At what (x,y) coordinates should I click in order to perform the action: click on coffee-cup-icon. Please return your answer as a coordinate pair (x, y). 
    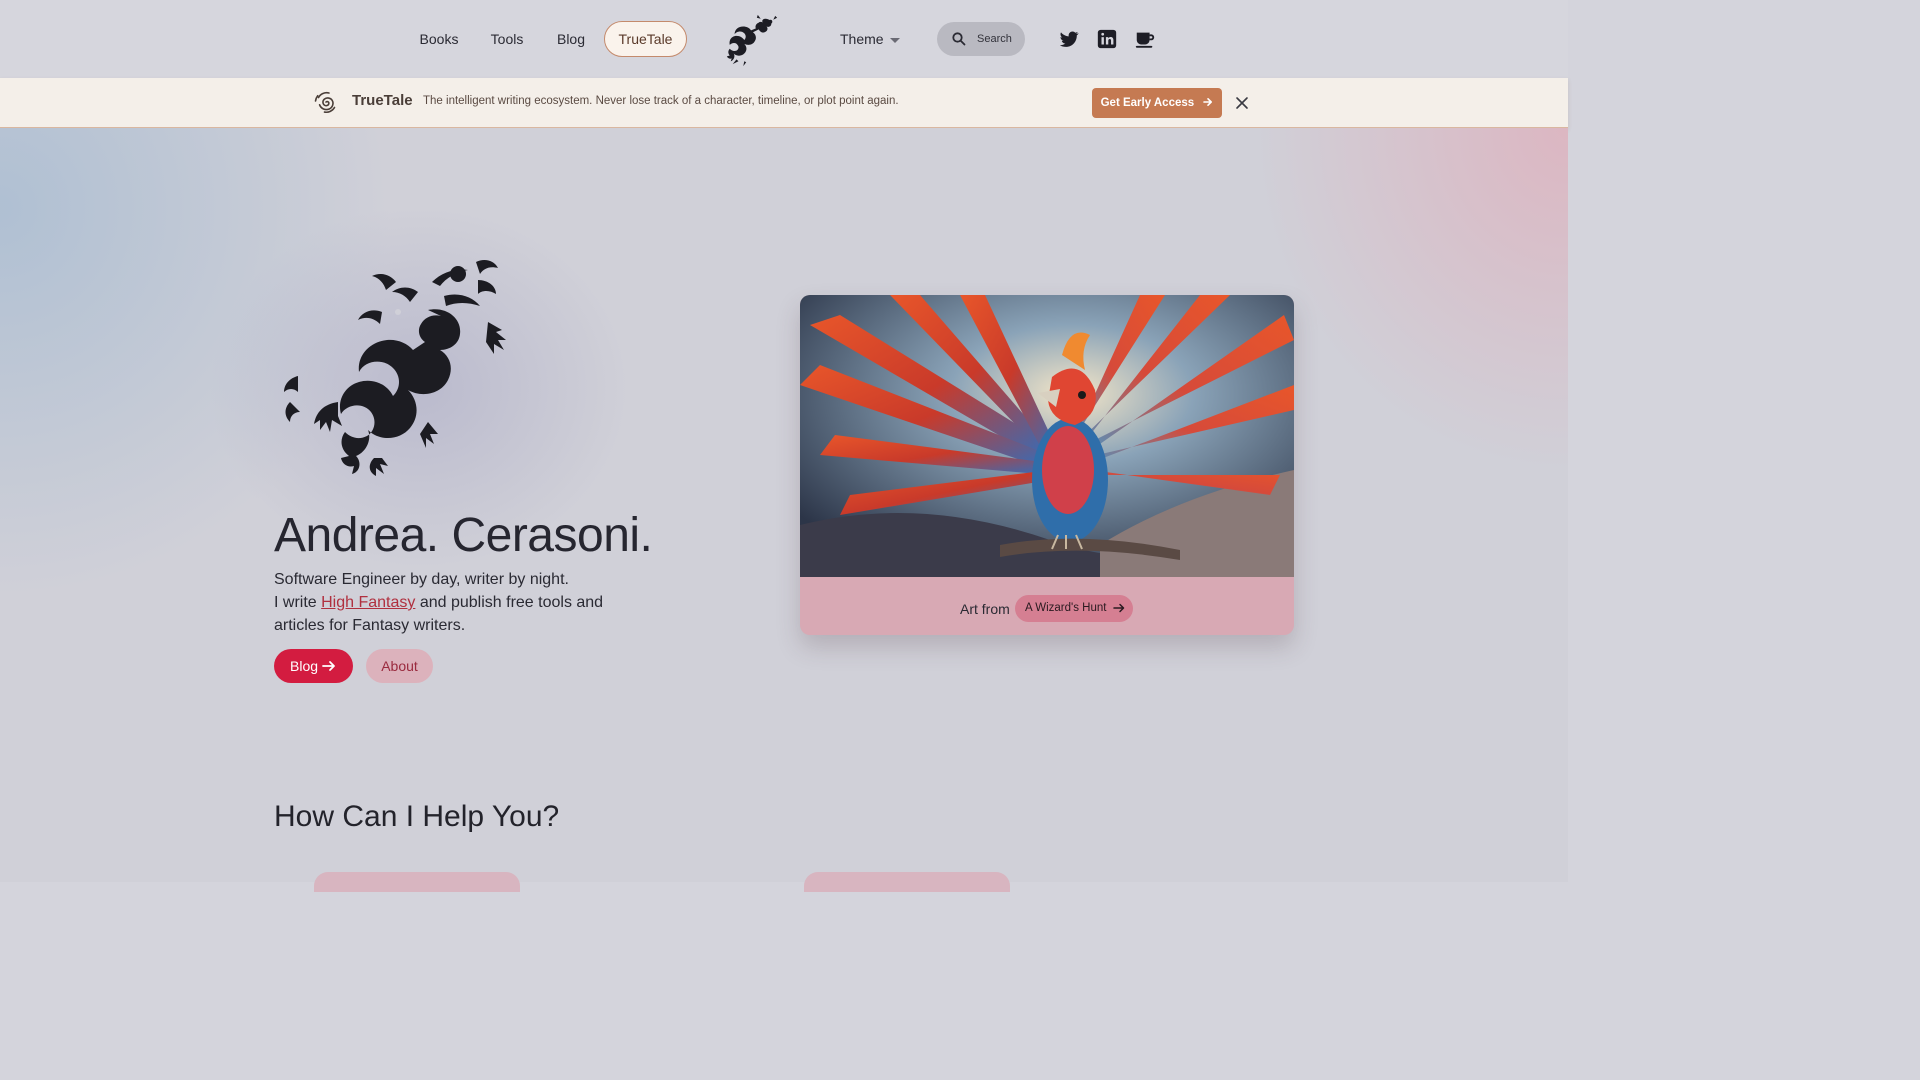
    Looking at the image, I should click on (1145, 39).